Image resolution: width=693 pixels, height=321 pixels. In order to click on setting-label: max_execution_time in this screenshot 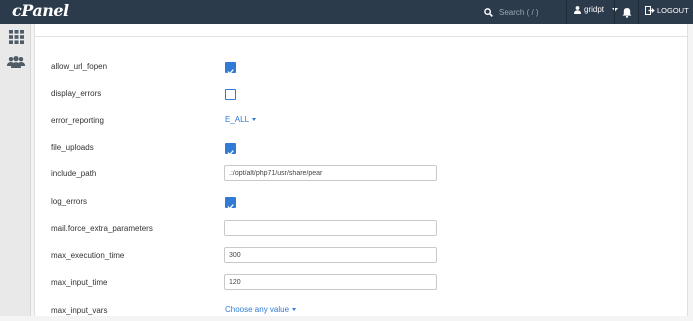, I will do `click(88, 255)`.